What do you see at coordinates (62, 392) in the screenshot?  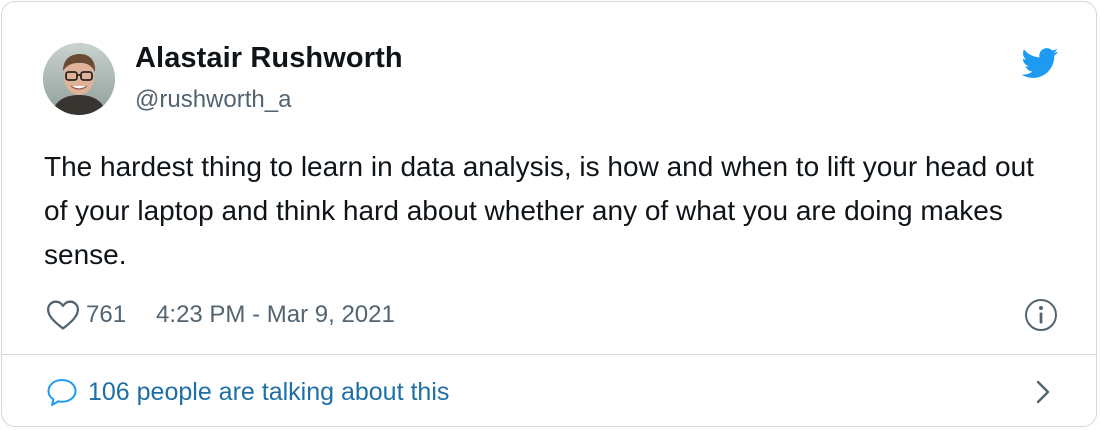 I see `speech-bubble-icon` at bounding box center [62, 392].